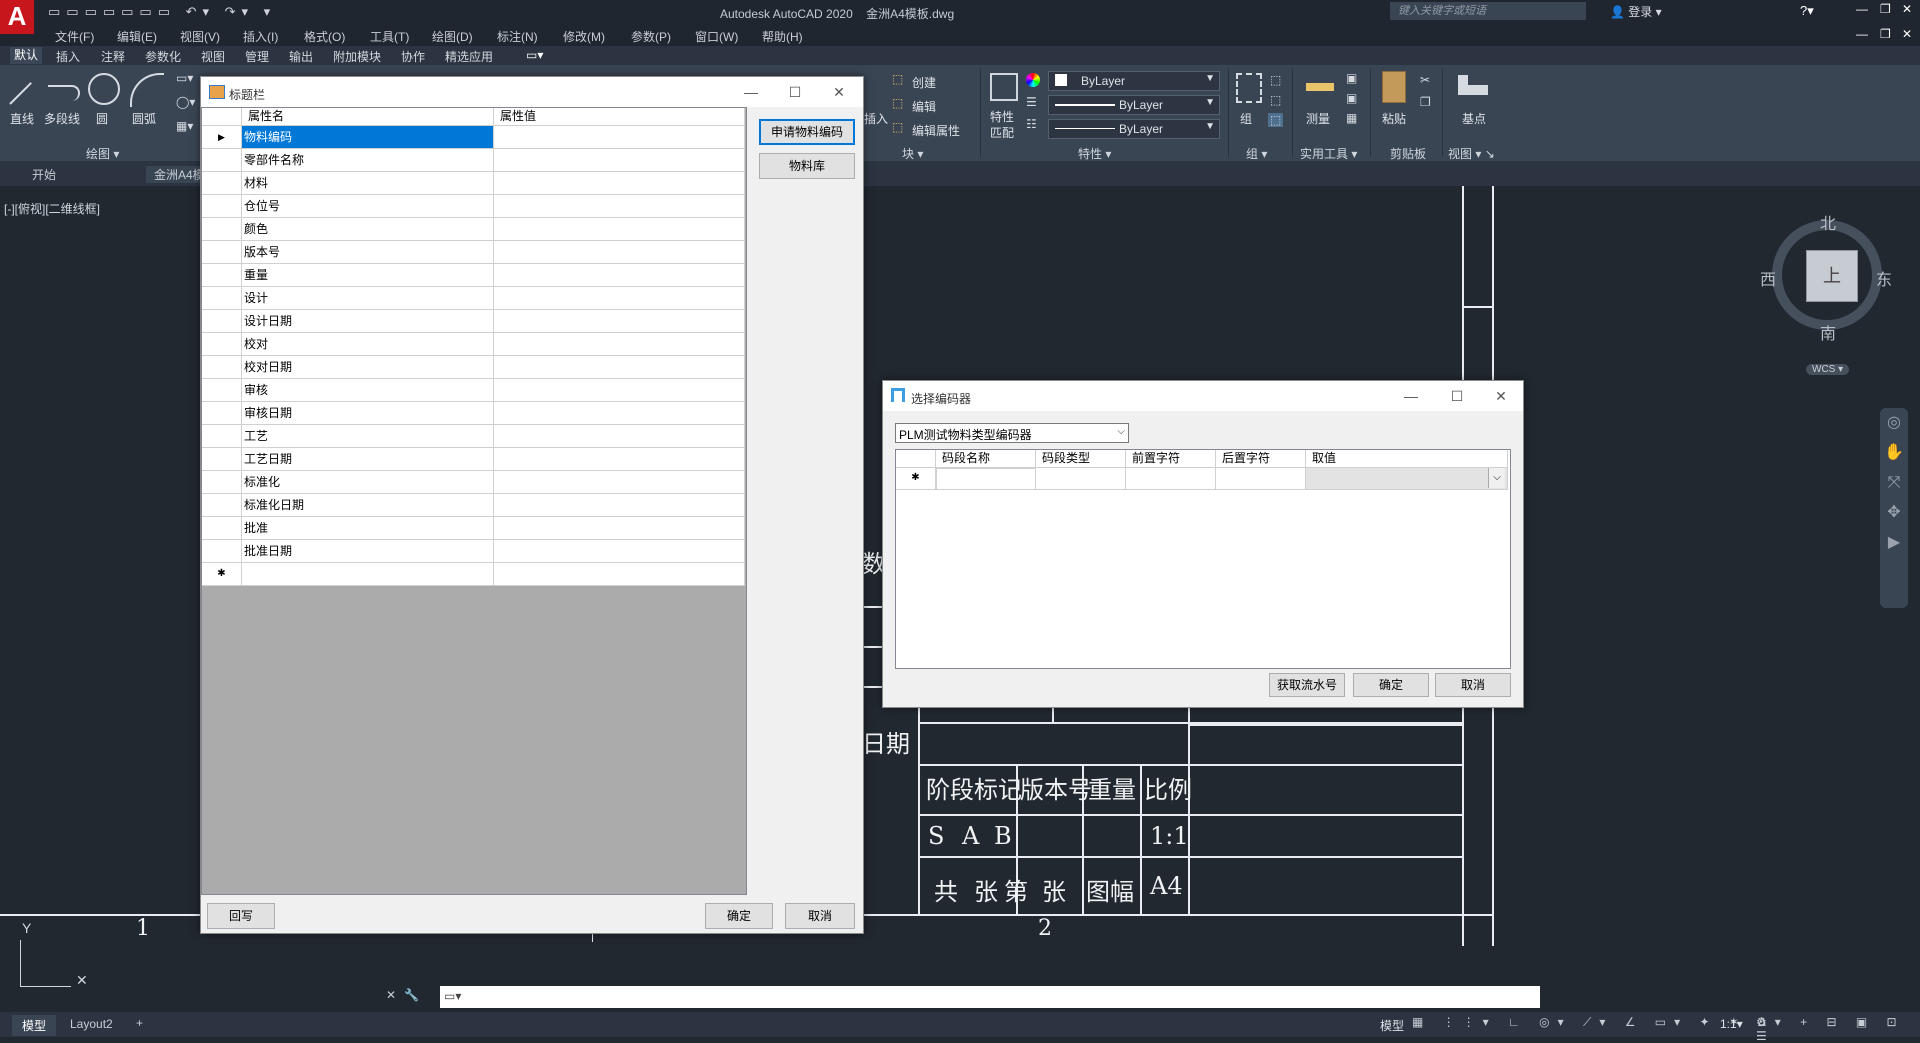 The width and height of the screenshot is (1920, 1043). I want to click on tab-start: 开始, so click(44, 174).